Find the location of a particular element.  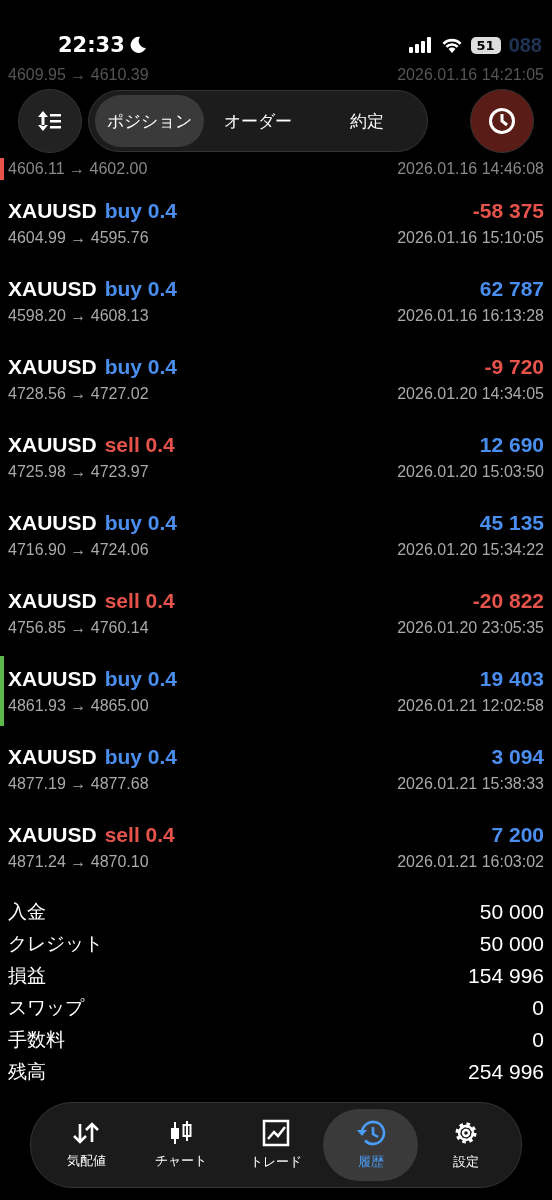

candlestick-icon is located at coordinates (181, 1133).